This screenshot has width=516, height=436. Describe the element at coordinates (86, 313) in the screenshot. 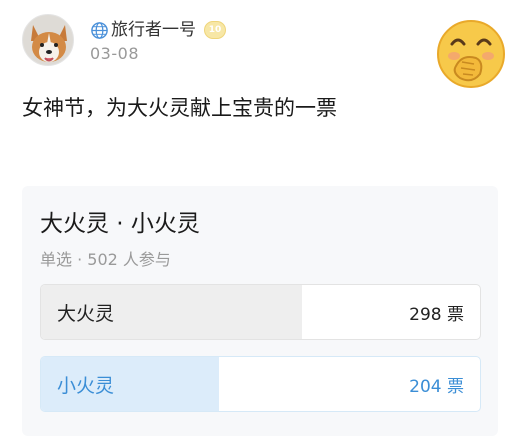

I see `poll-option-1-label: 大火灵` at that location.